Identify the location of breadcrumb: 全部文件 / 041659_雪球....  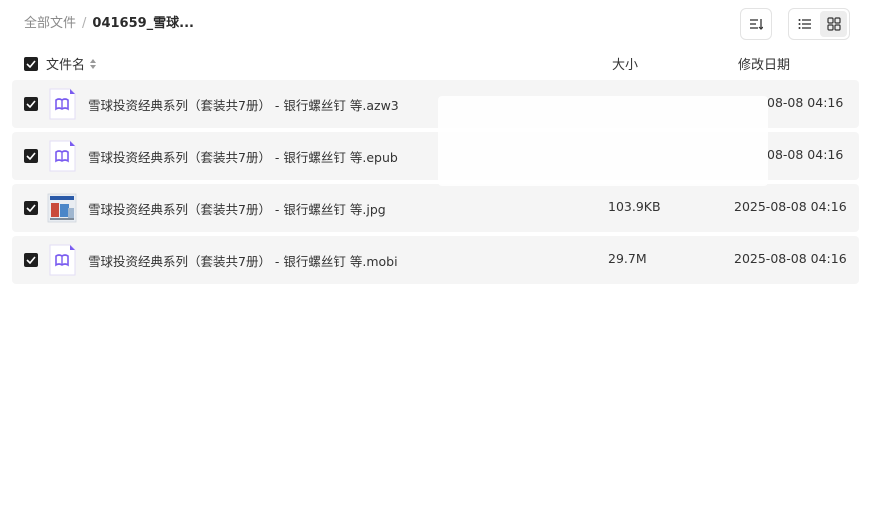
(109, 24).